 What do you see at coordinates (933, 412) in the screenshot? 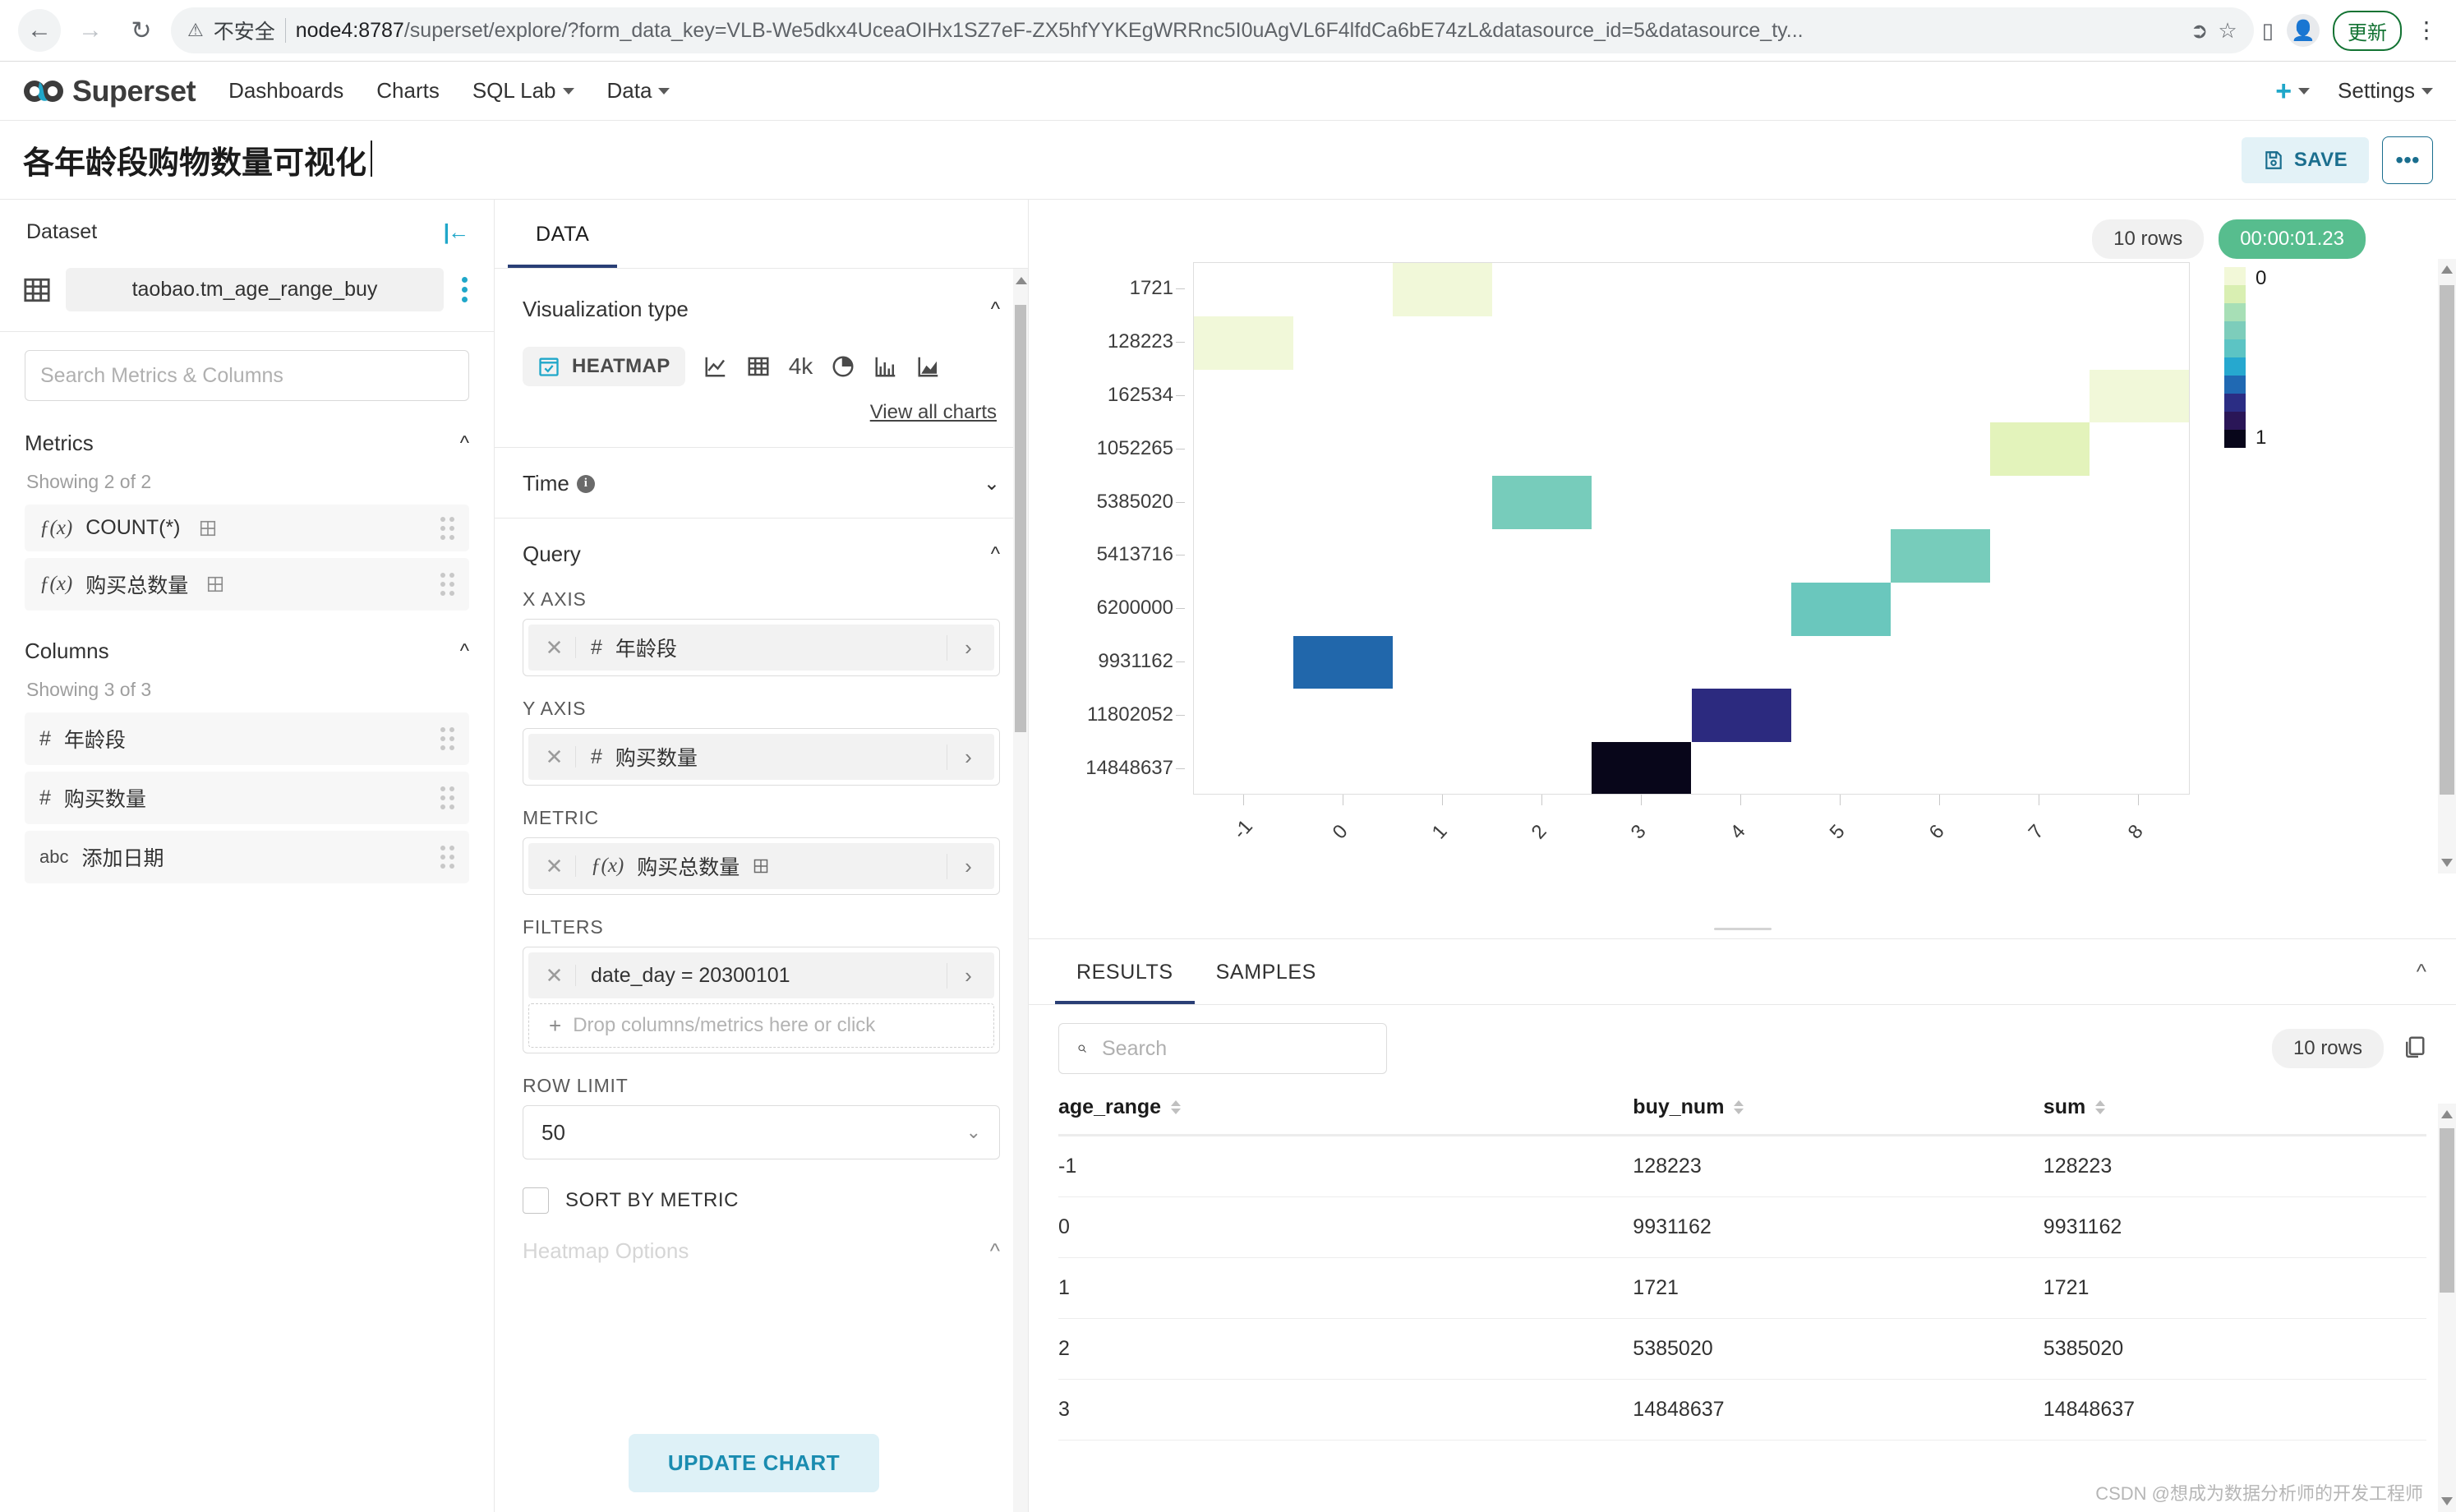
I see `view-all-charts-link: View all charts` at bounding box center [933, 412].